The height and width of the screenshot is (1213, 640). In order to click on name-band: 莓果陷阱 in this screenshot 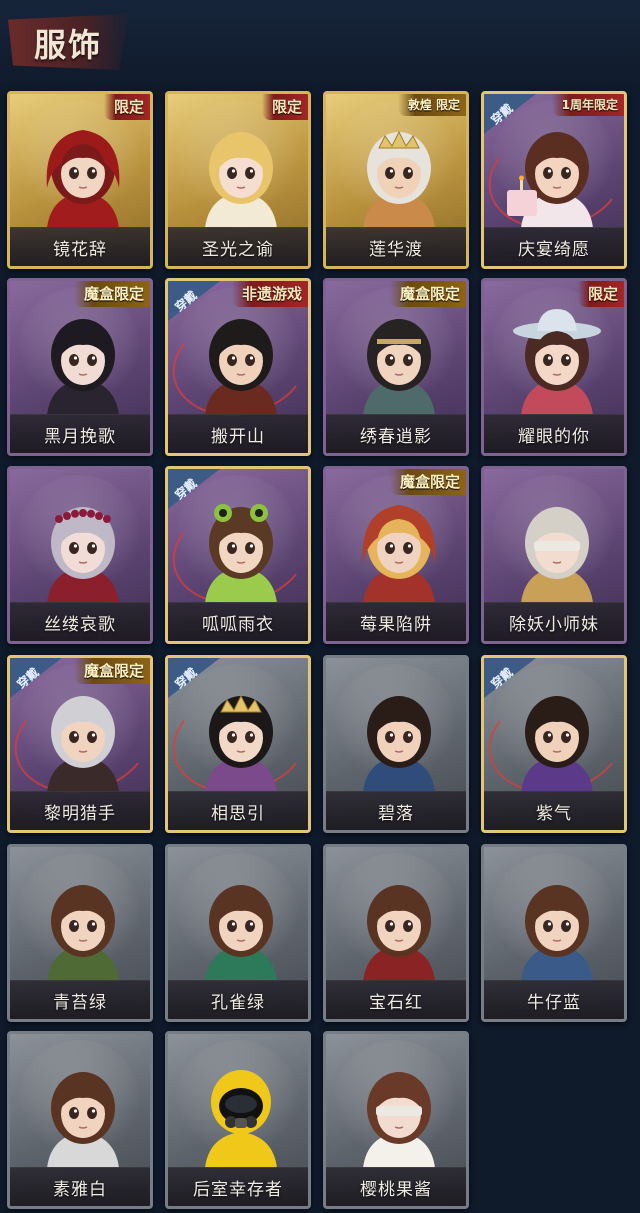, I will do `click(396, 621)`.